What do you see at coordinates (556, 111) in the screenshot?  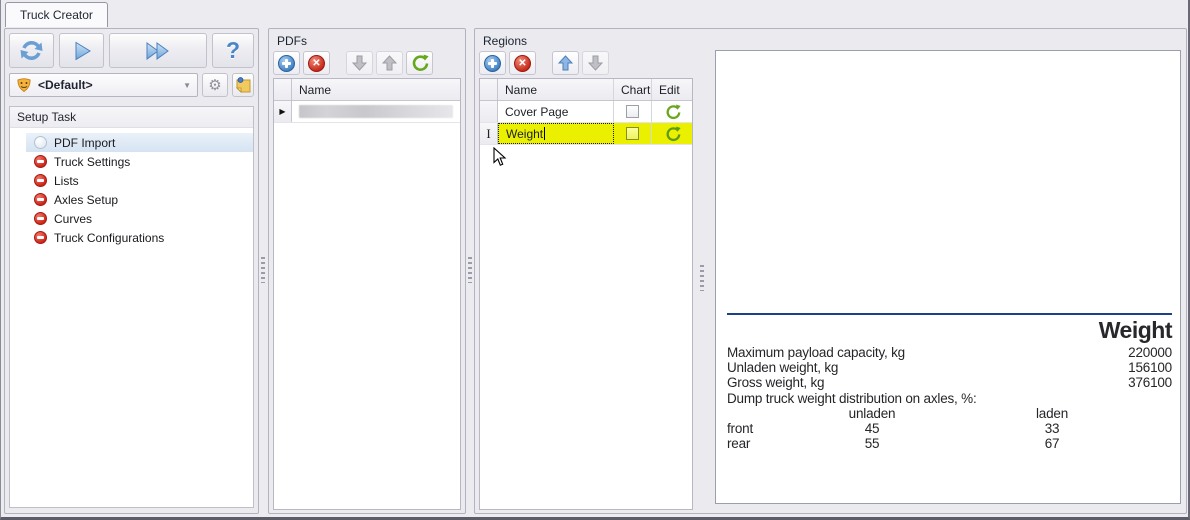 I see `region-name-cell: Cover Page` at bounding box center [556, 111].